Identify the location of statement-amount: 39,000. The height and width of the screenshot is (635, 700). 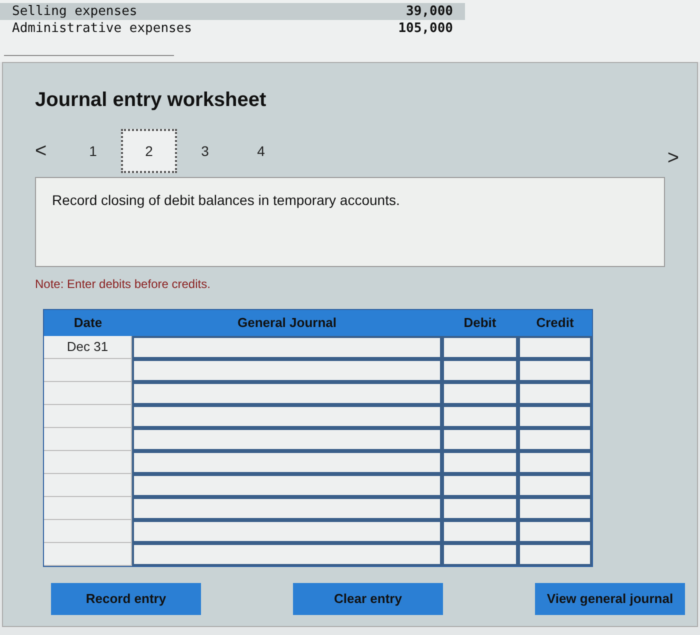
(429, 11).